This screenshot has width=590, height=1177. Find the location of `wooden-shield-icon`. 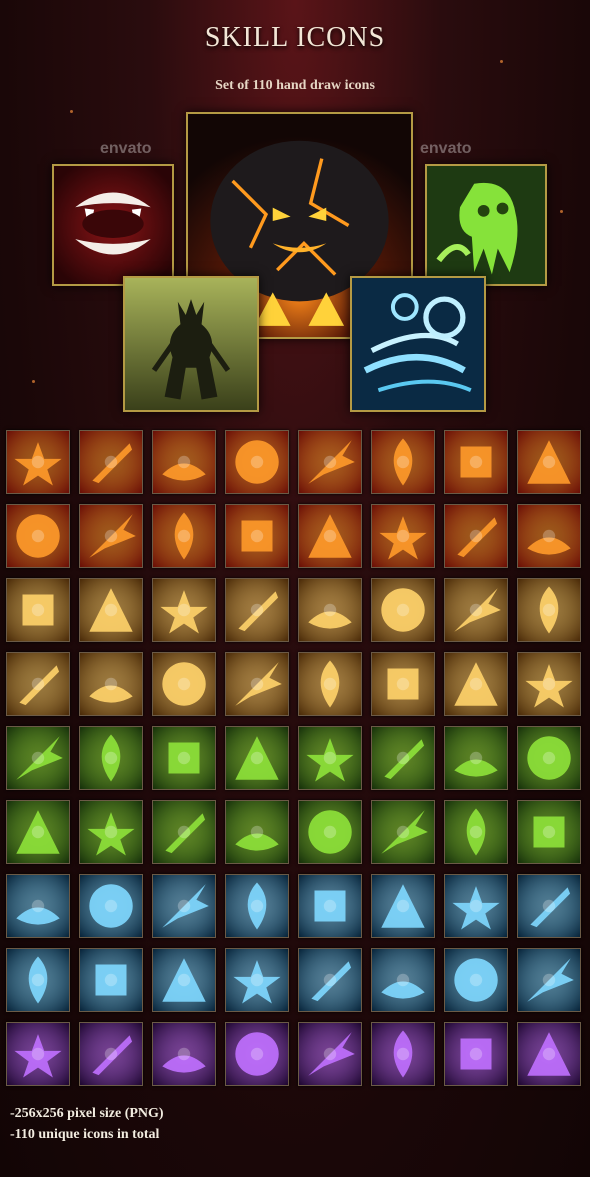

wooden-shield-icon is located at coordinates (257, 684).